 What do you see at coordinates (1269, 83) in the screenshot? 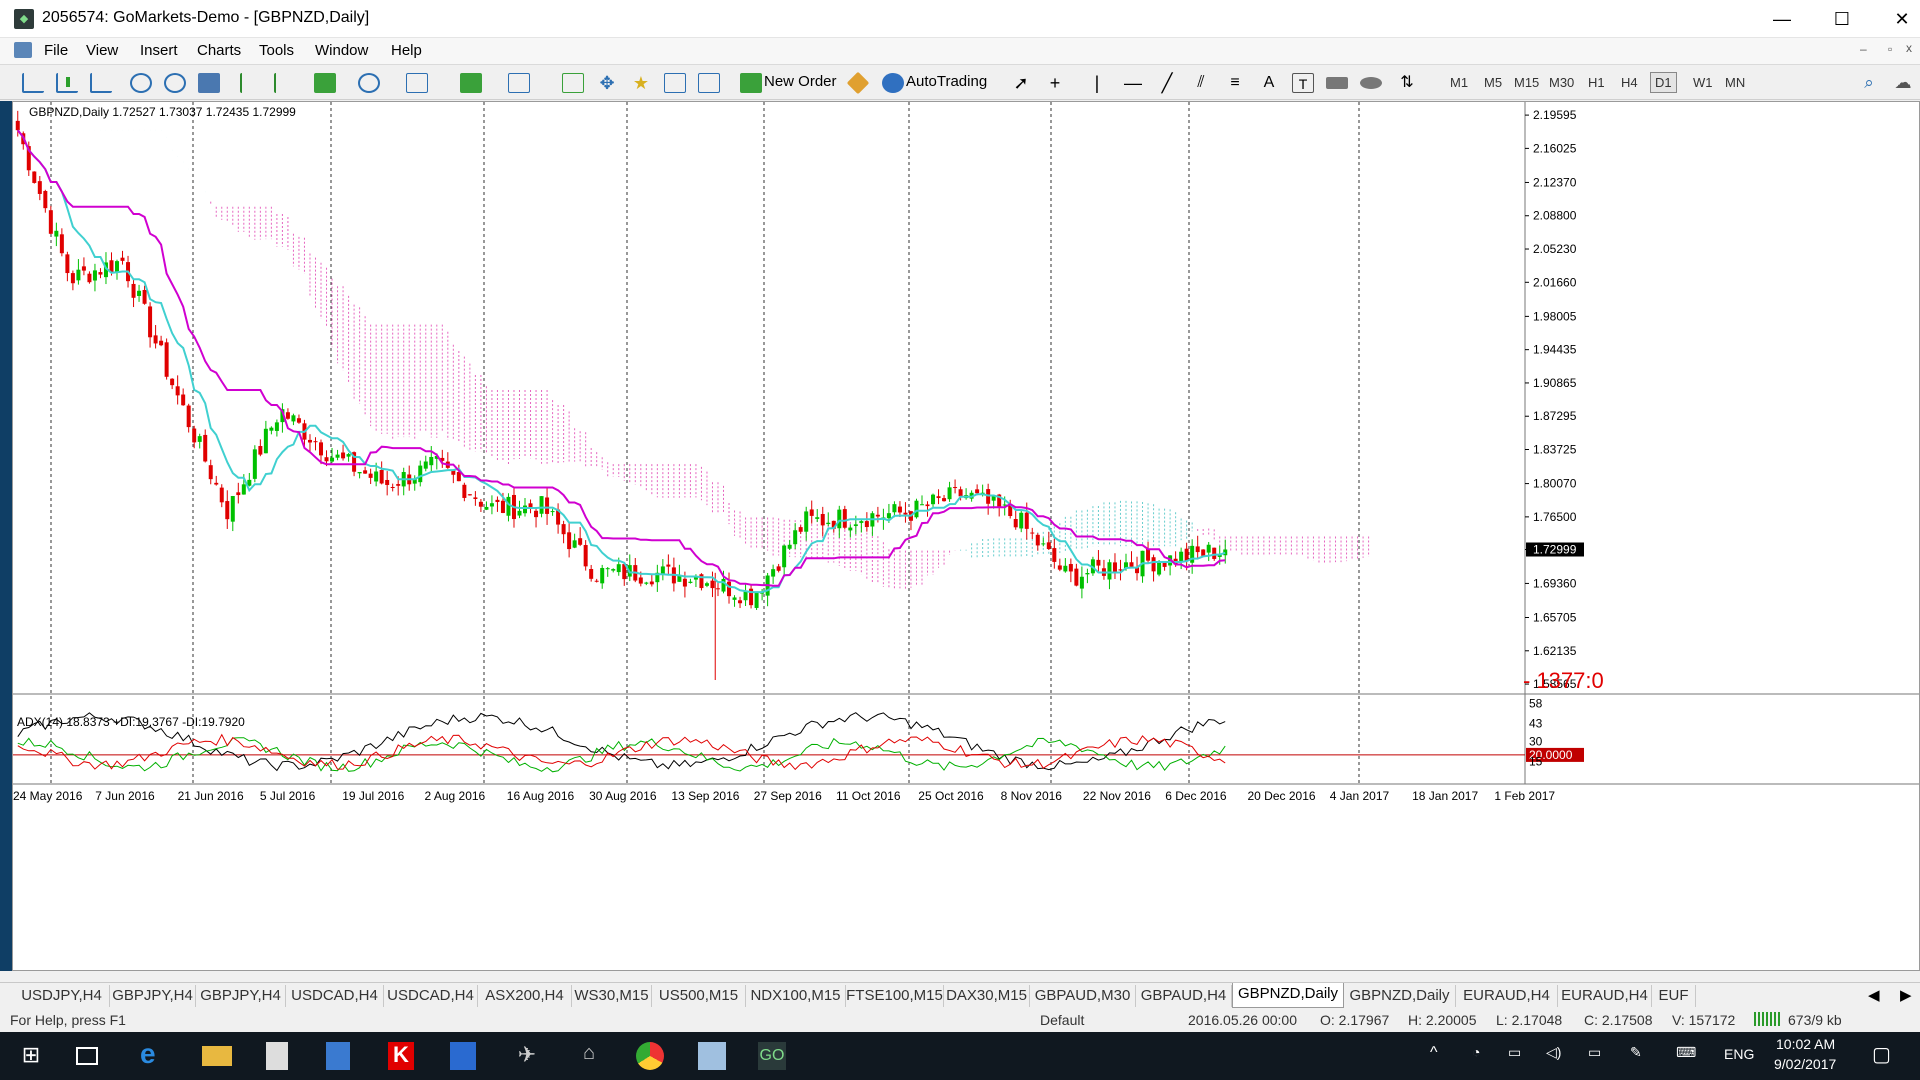
I see `text-icon: A` at bounding box center [1269, 83].